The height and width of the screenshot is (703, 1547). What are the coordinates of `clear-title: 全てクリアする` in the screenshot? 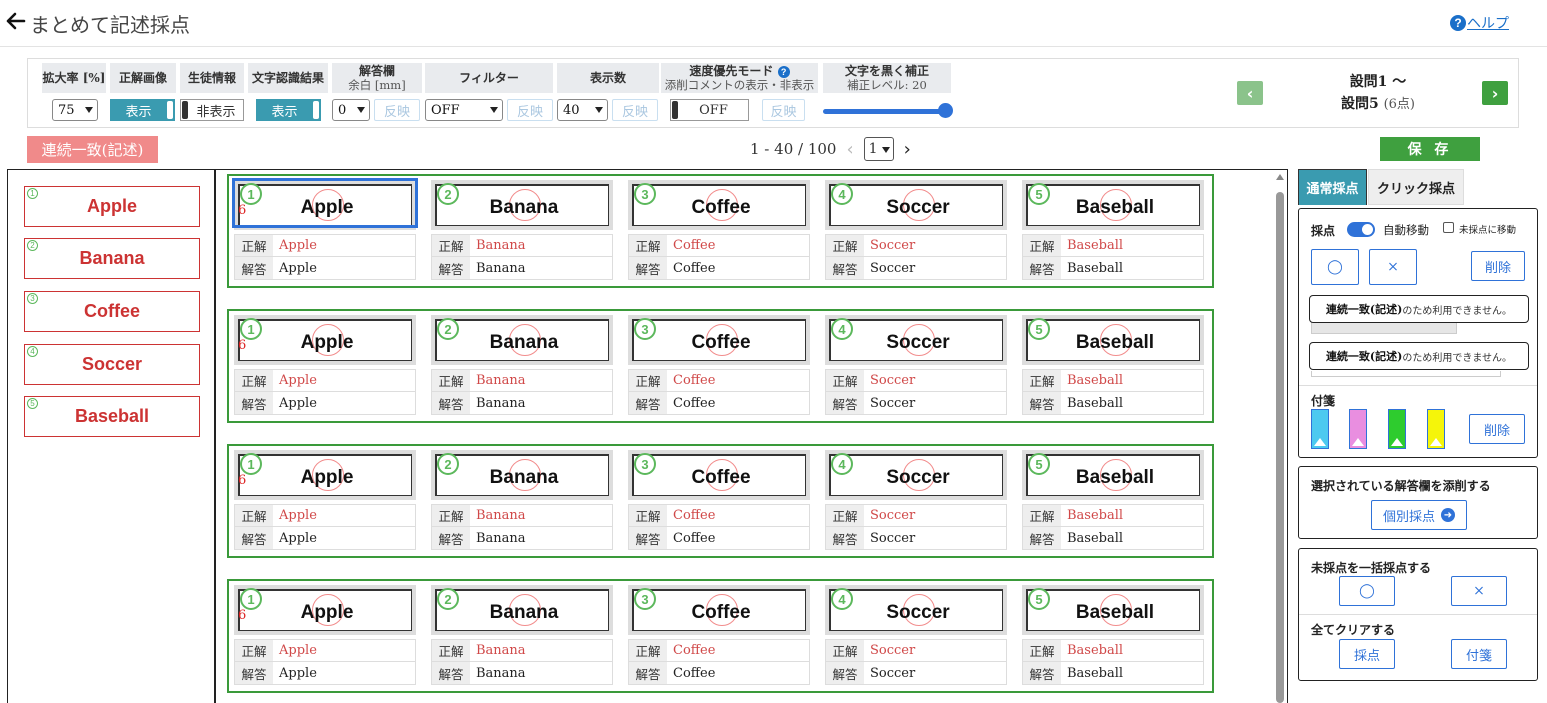 It's located at (1353, 630).